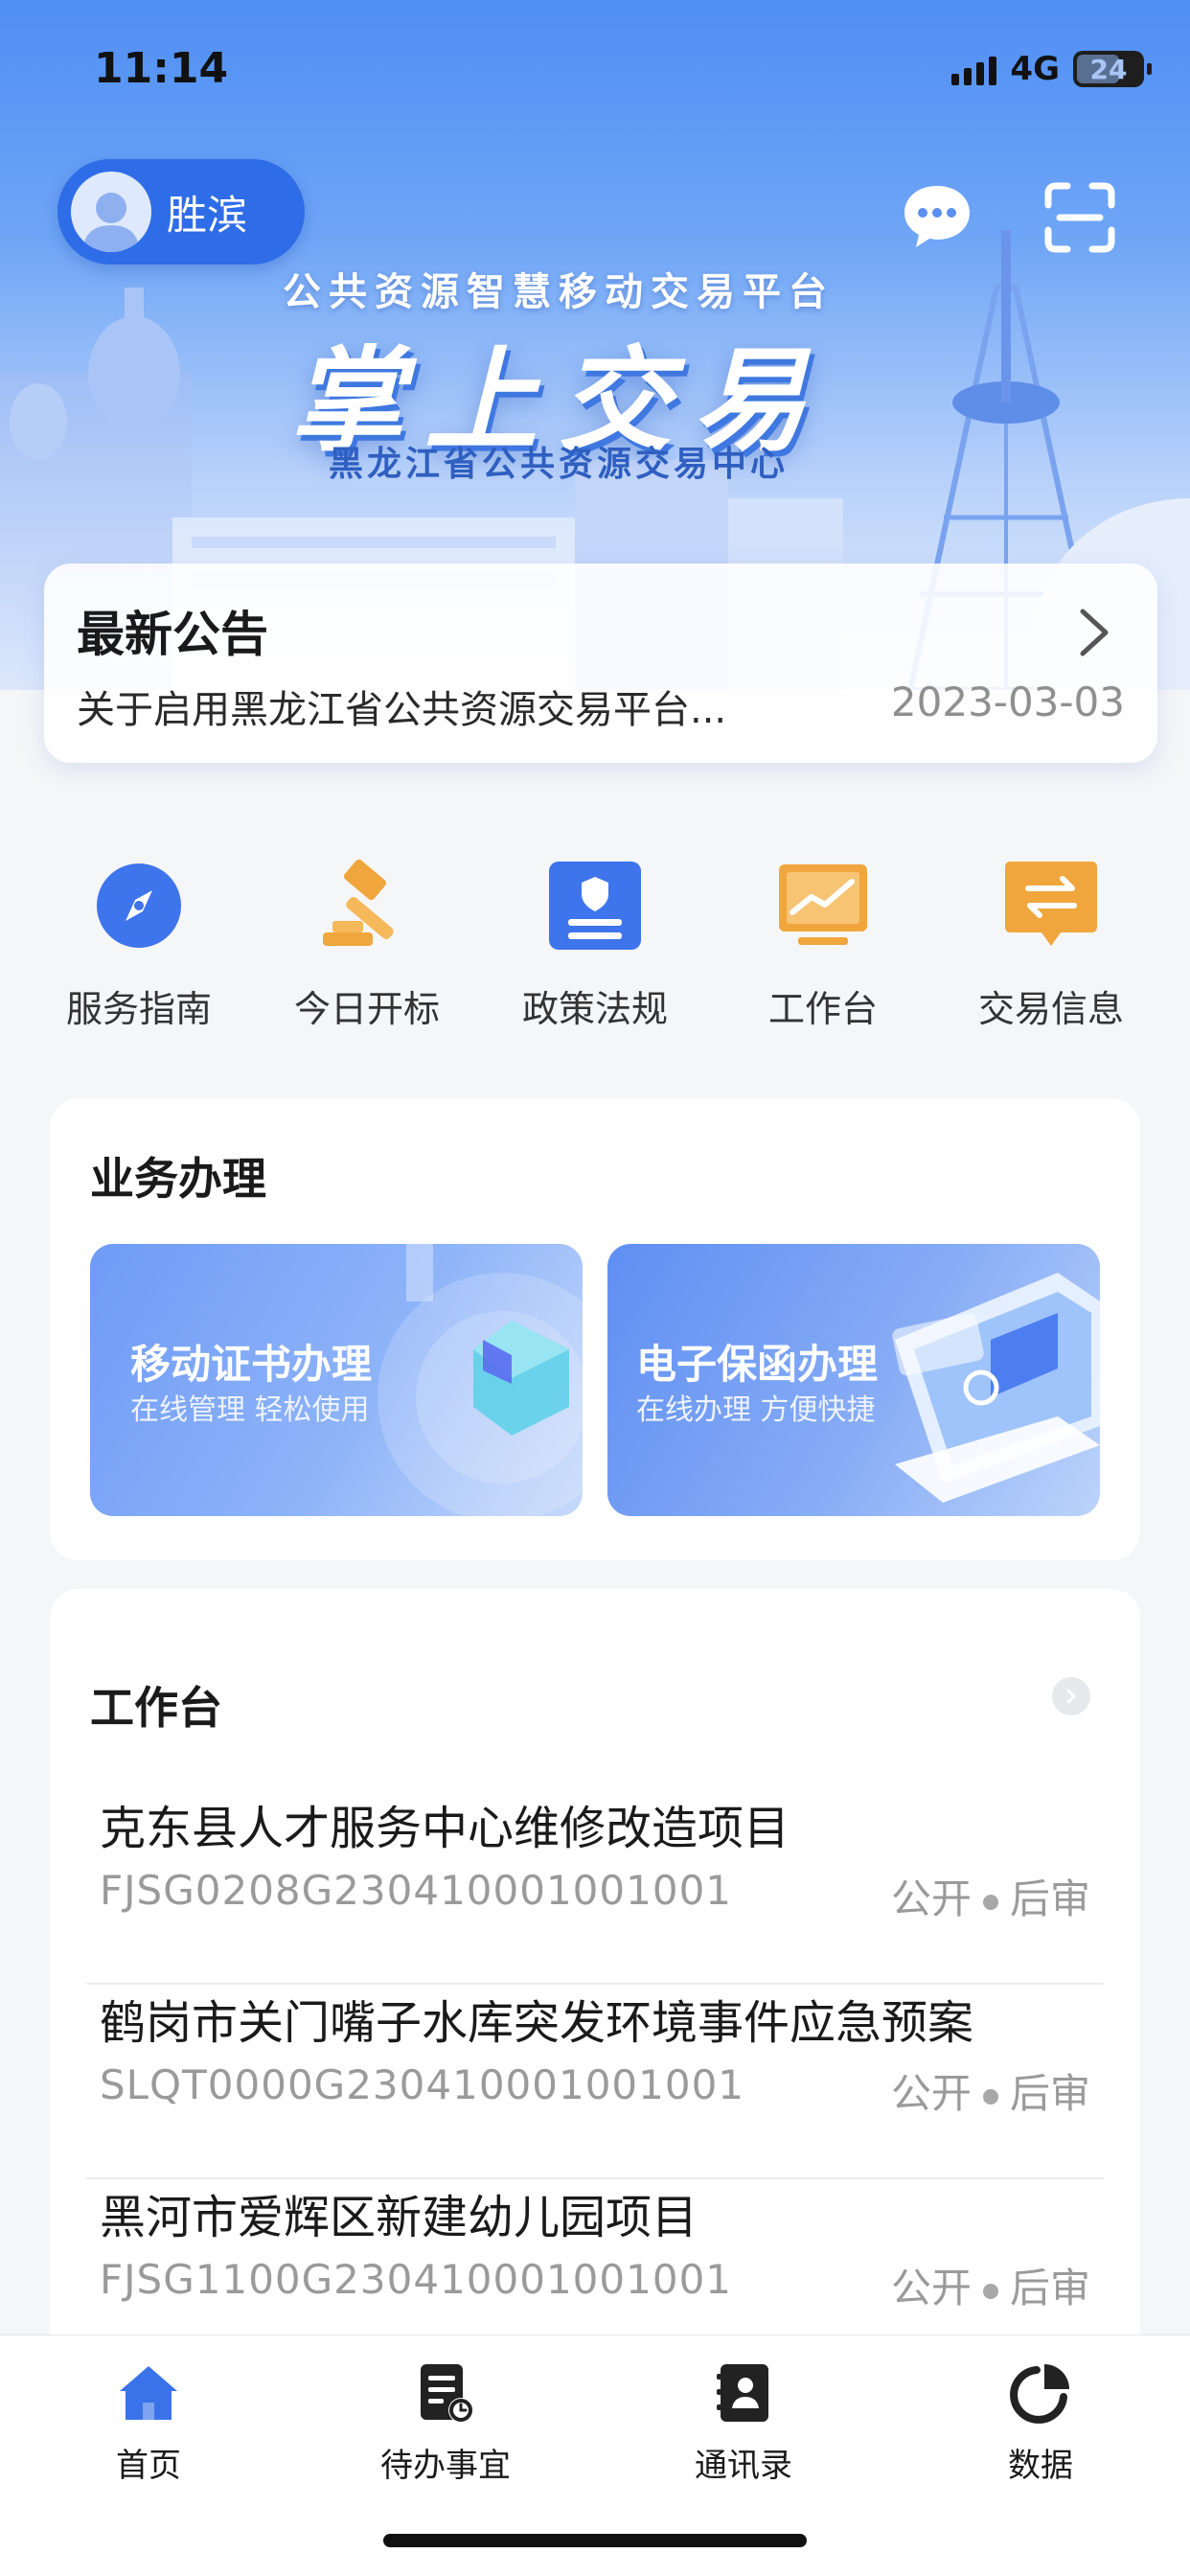 The image size is (1190, 2576). What do you see at coordinates (594, 1009) in the screenshot?
I see `quick-label: 政策法规` at bounding box center [594, 1009].